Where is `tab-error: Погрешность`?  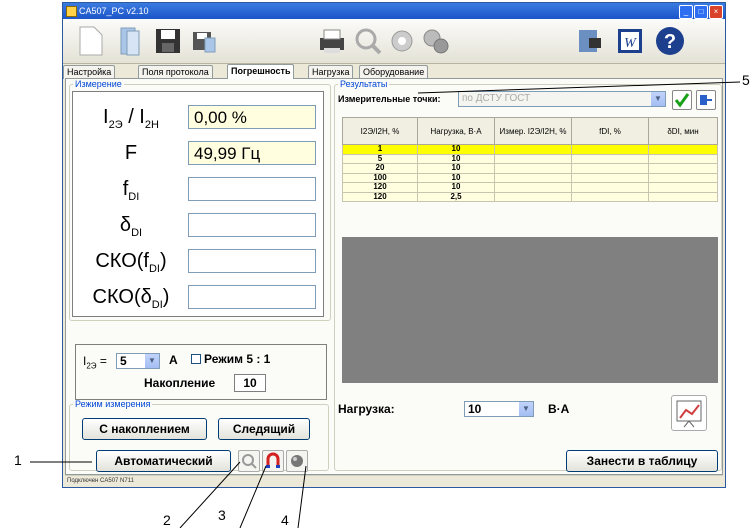
tab-error: Погрешность is located at coordinates (261, 71).